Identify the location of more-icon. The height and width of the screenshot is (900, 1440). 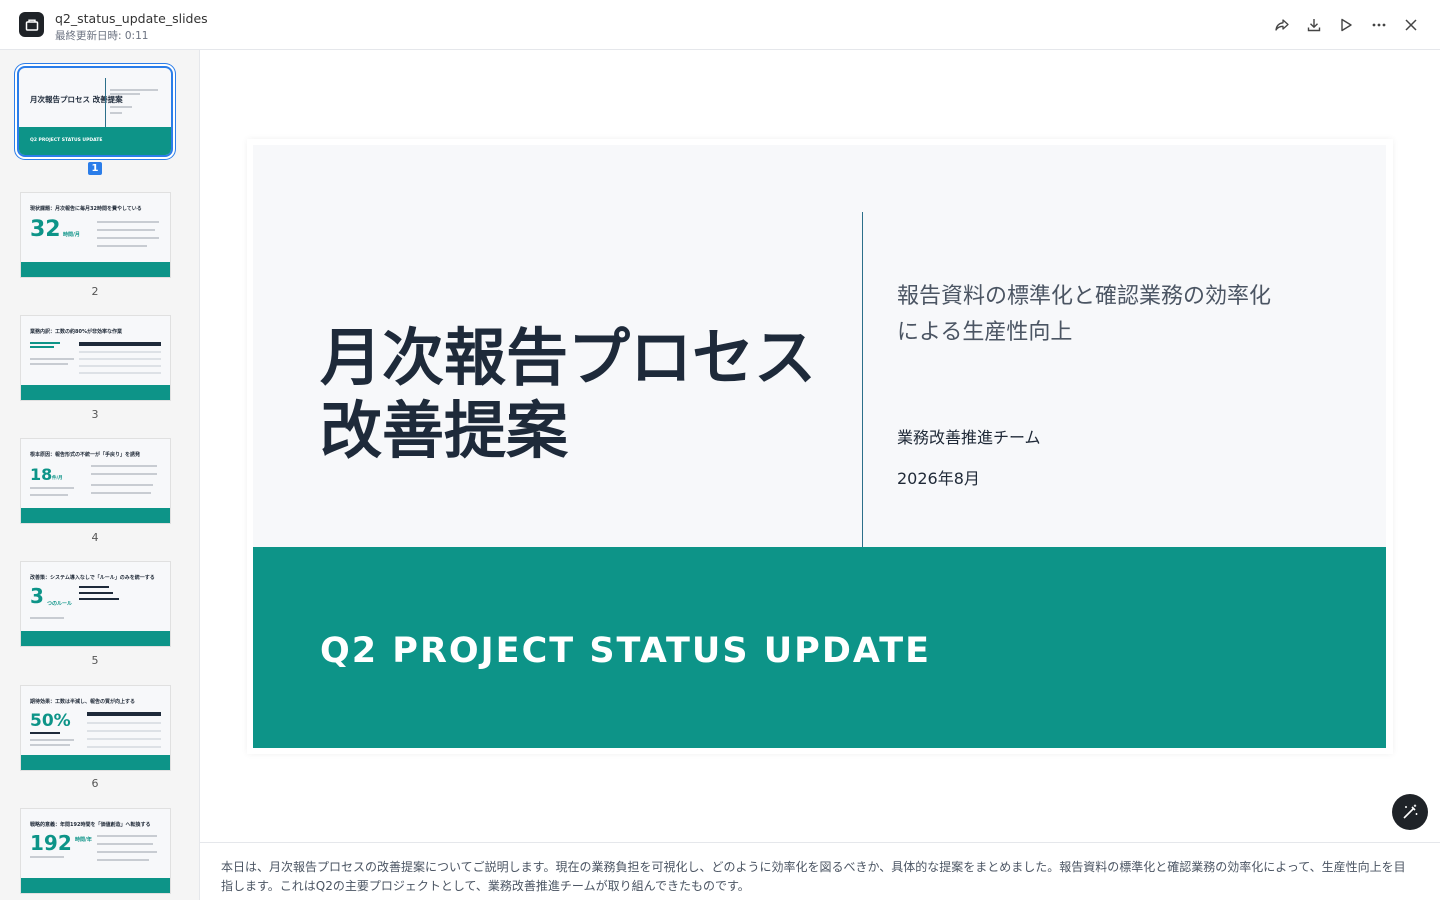
(1379, 25).